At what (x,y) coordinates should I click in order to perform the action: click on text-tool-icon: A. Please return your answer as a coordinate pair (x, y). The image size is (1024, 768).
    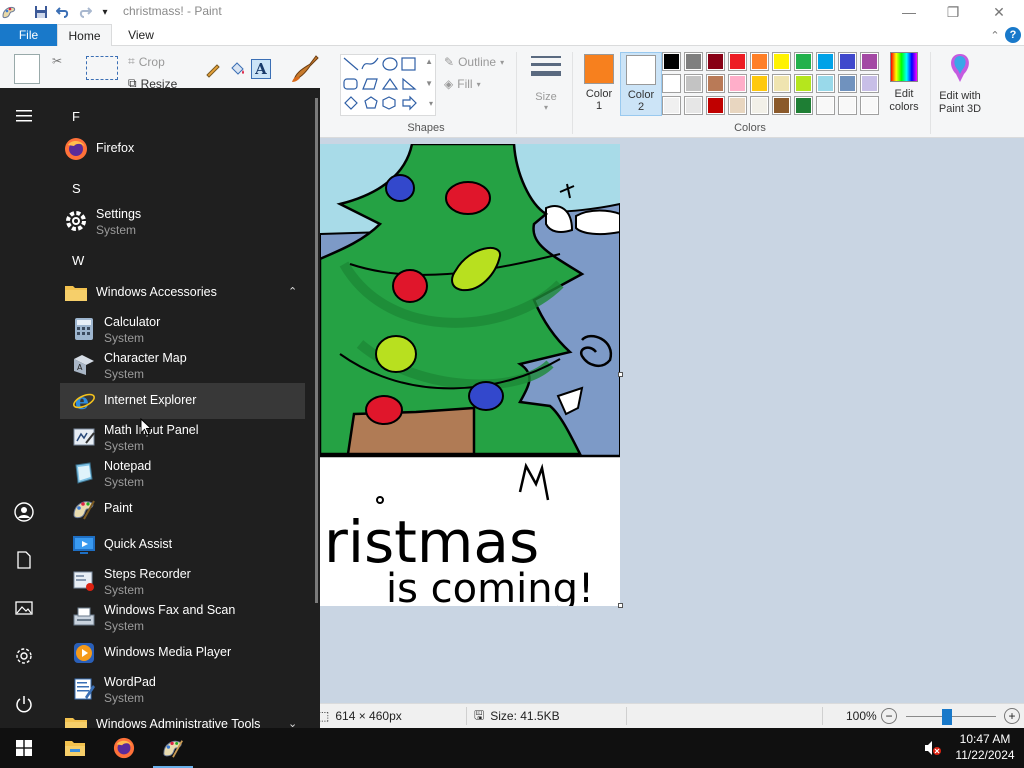
    Looking at the image, I should click on (261, 69).